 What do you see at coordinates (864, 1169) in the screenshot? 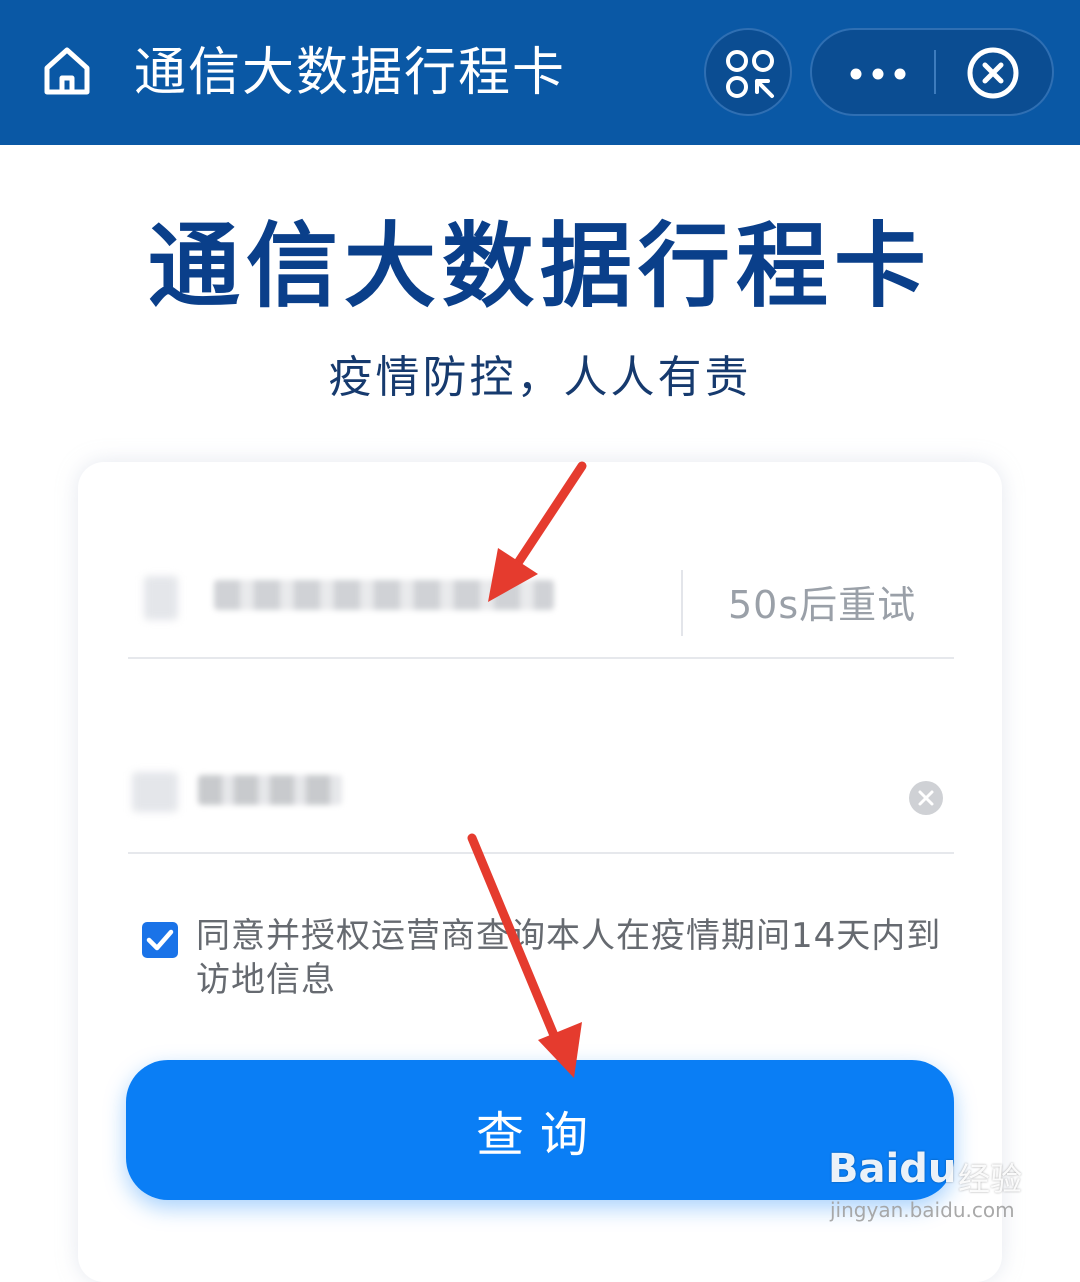
I see `watermark-brand: Bai` at bounding box center [864, 1169].